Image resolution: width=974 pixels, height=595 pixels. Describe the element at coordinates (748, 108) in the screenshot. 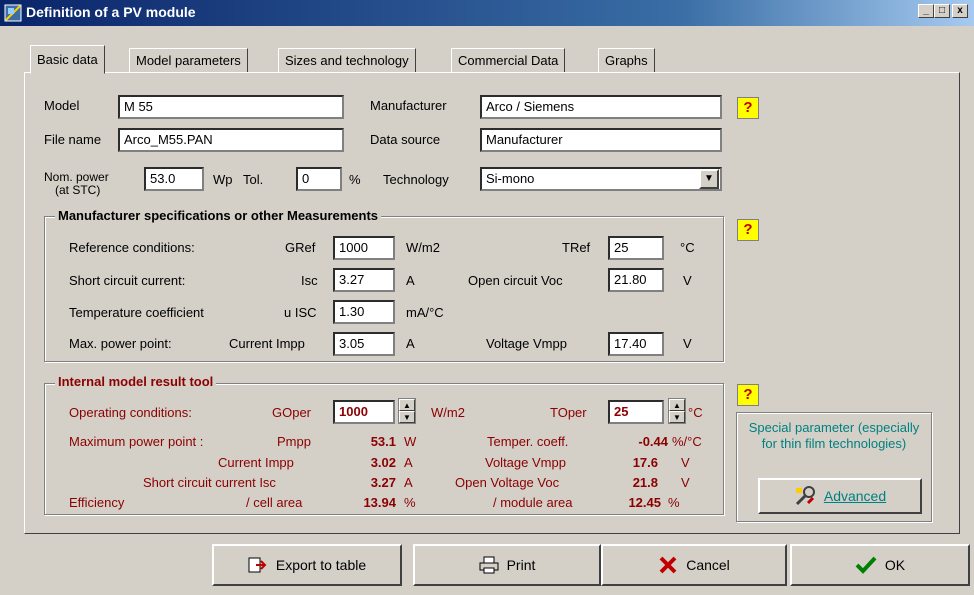

I see `help-basic-icon: ?` at that location.